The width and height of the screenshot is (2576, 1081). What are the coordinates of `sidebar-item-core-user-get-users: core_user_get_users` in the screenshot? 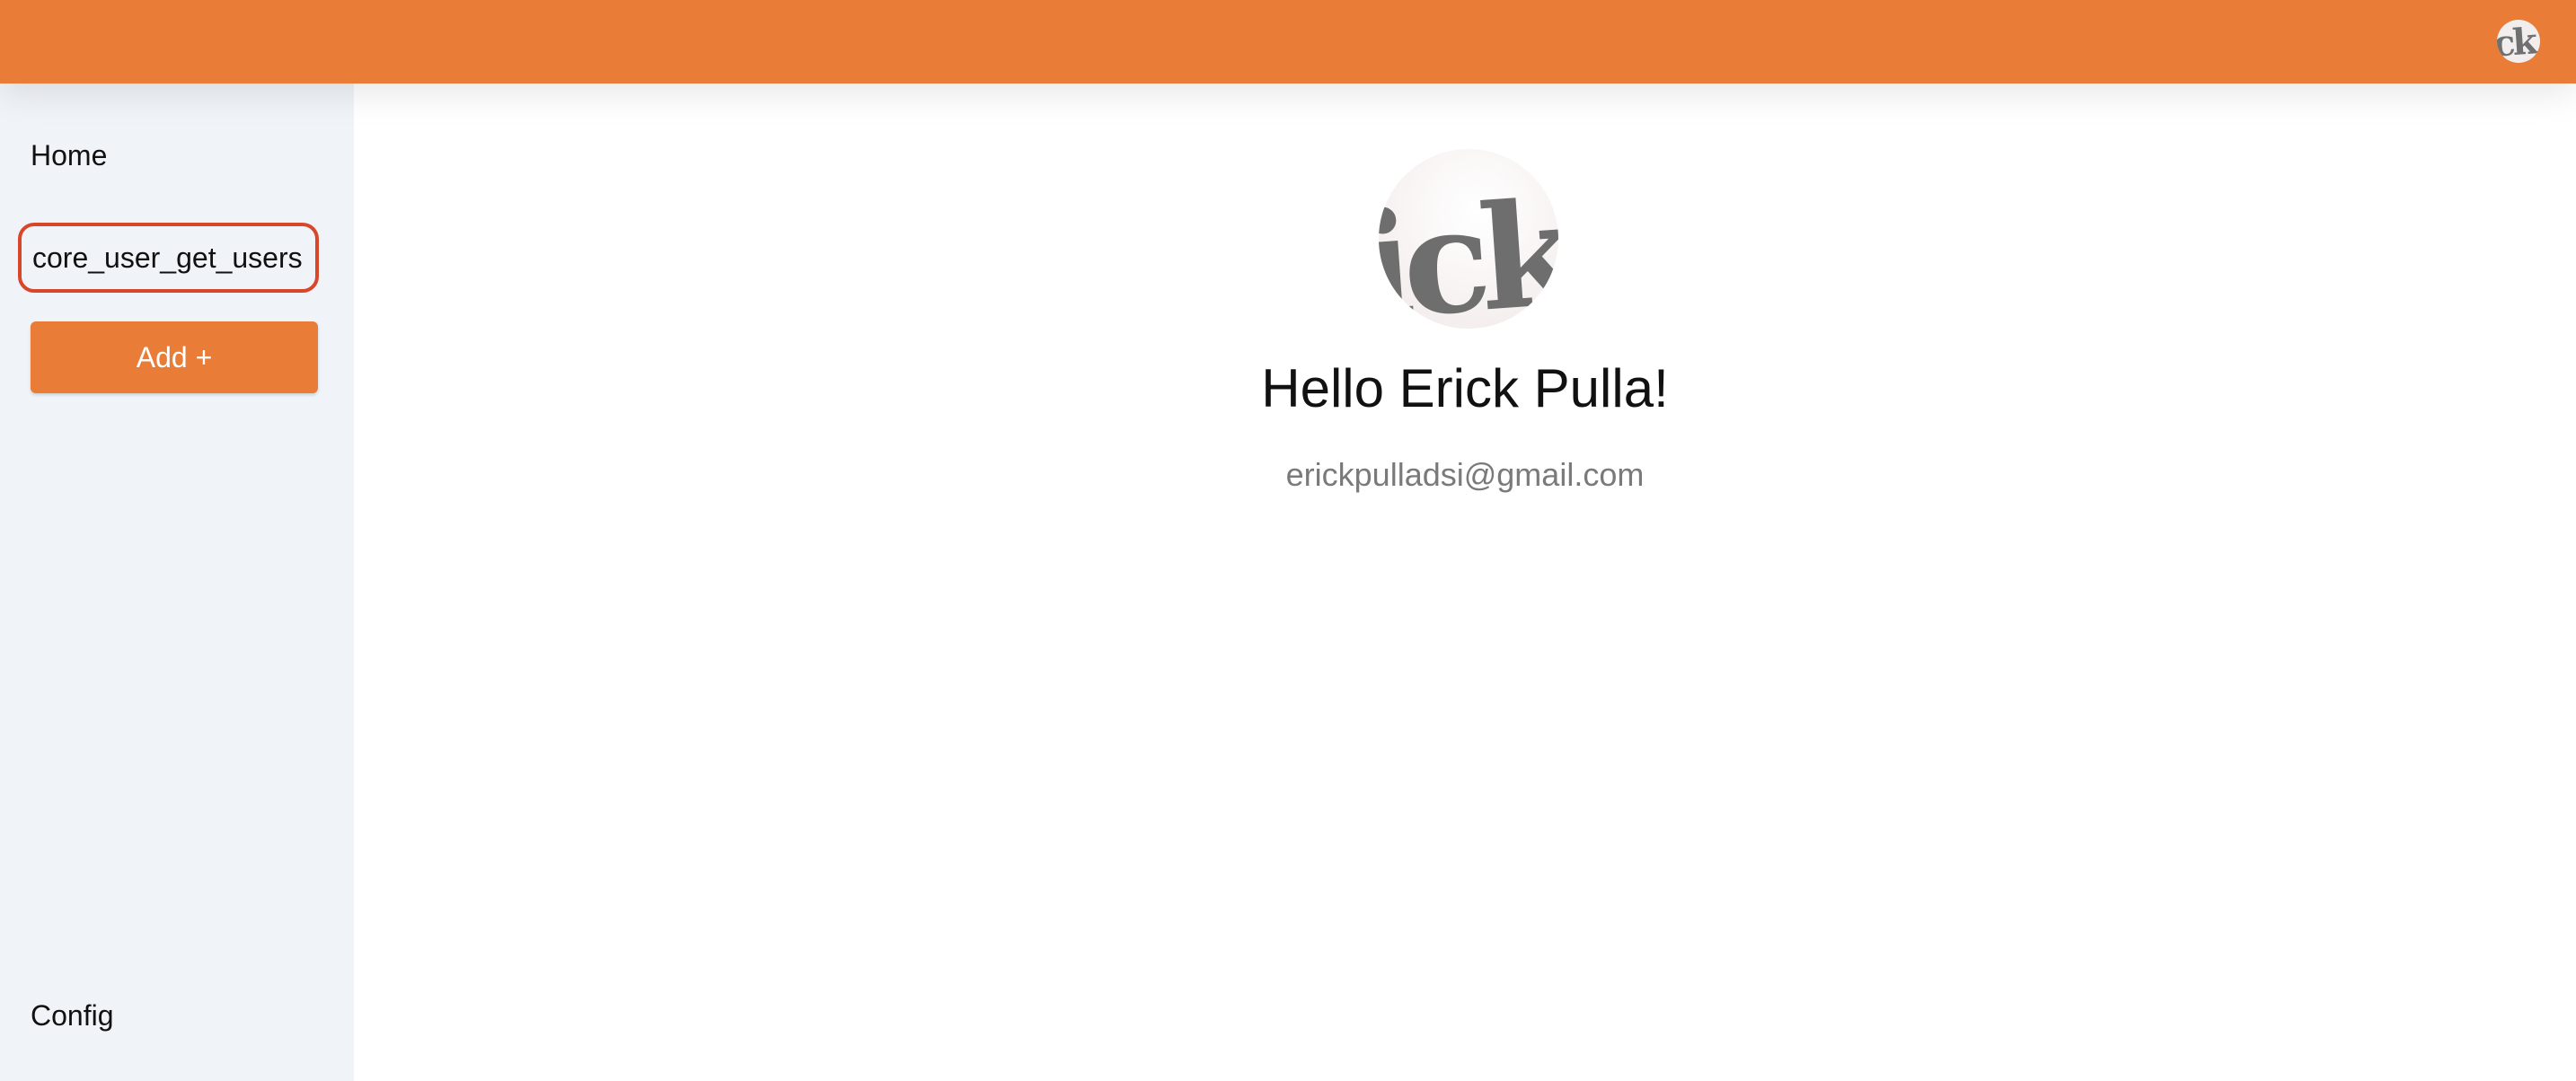 It's located at (168, 258).